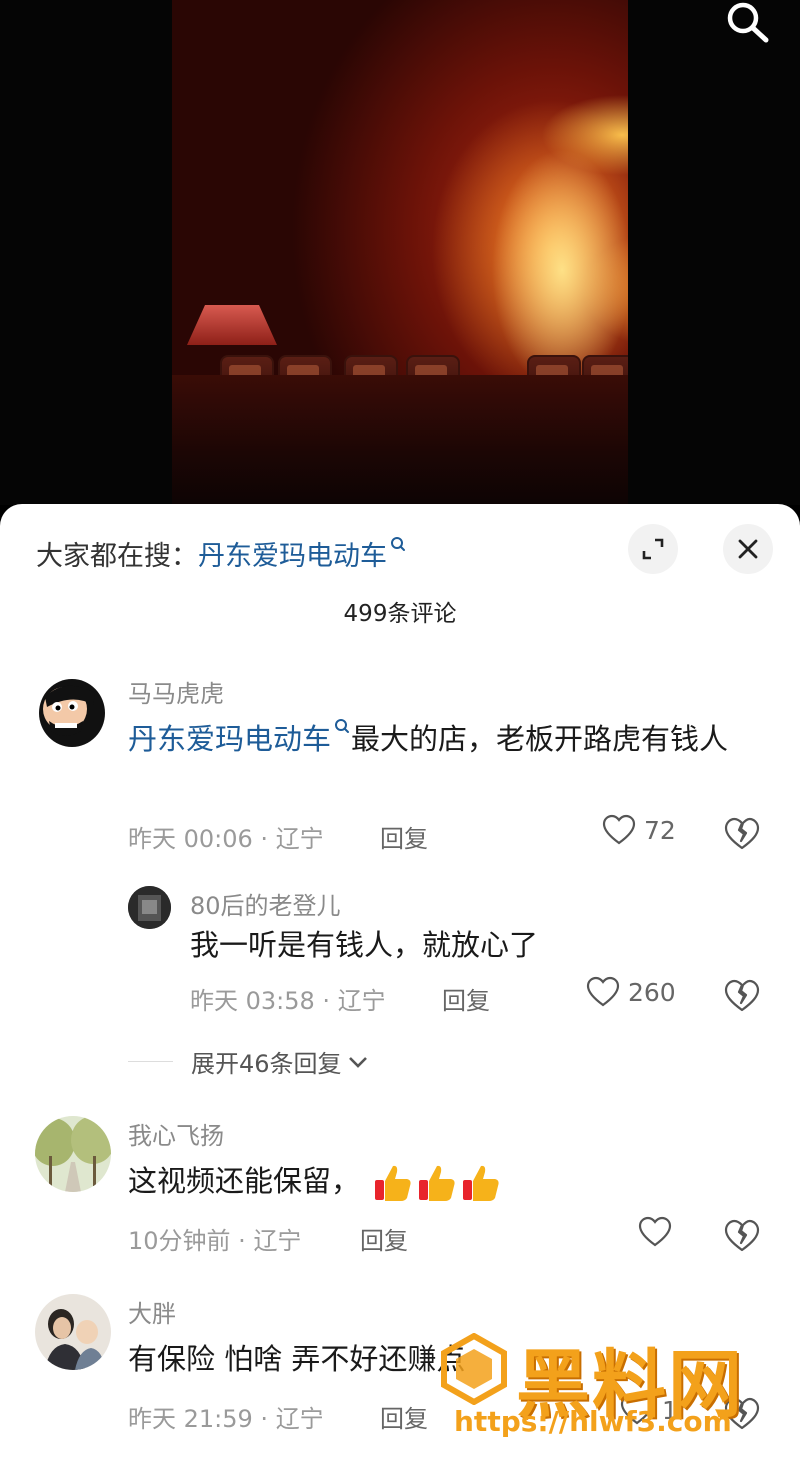 The image size is (800, 1467). I want to click on reply-text: 我一听是有钱人，就放心了, so click(364, 945).